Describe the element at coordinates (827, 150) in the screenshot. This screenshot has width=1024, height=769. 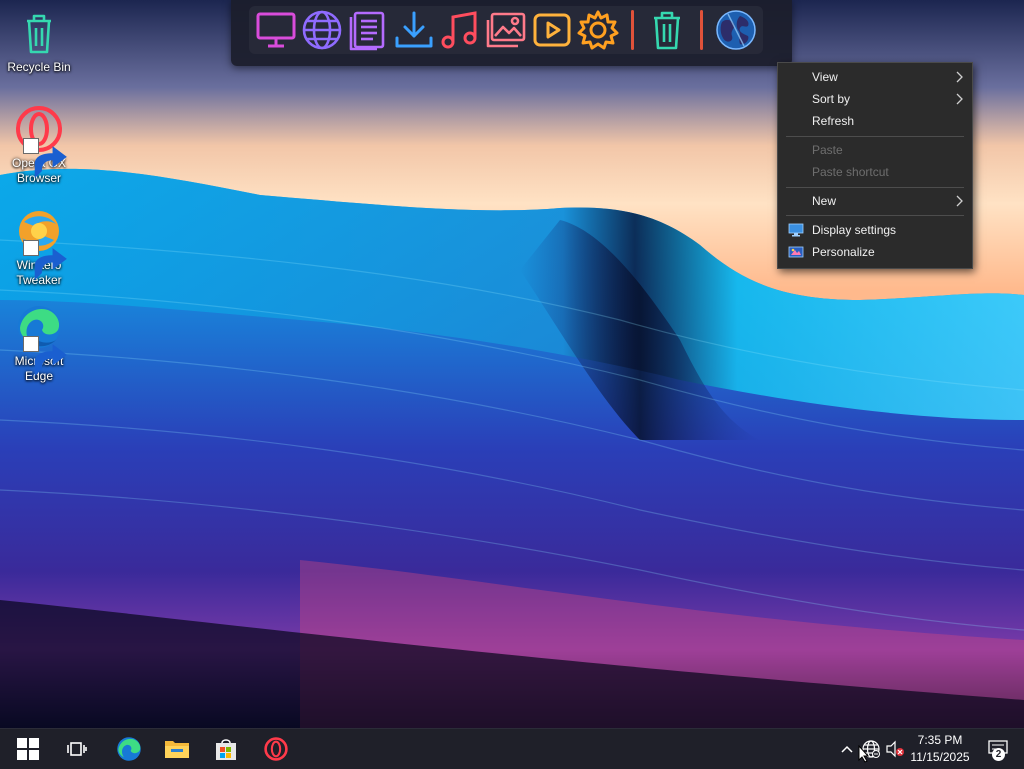
I see `menu-item-label: Paste` at that location.